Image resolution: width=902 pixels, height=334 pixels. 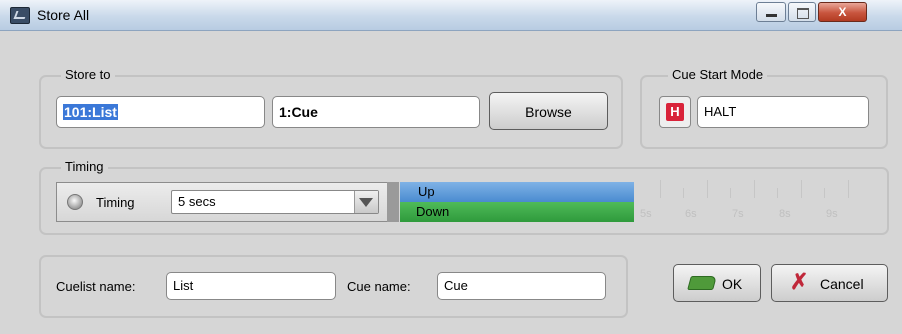 I want to click on up-bar, so click(x=517, y=192).